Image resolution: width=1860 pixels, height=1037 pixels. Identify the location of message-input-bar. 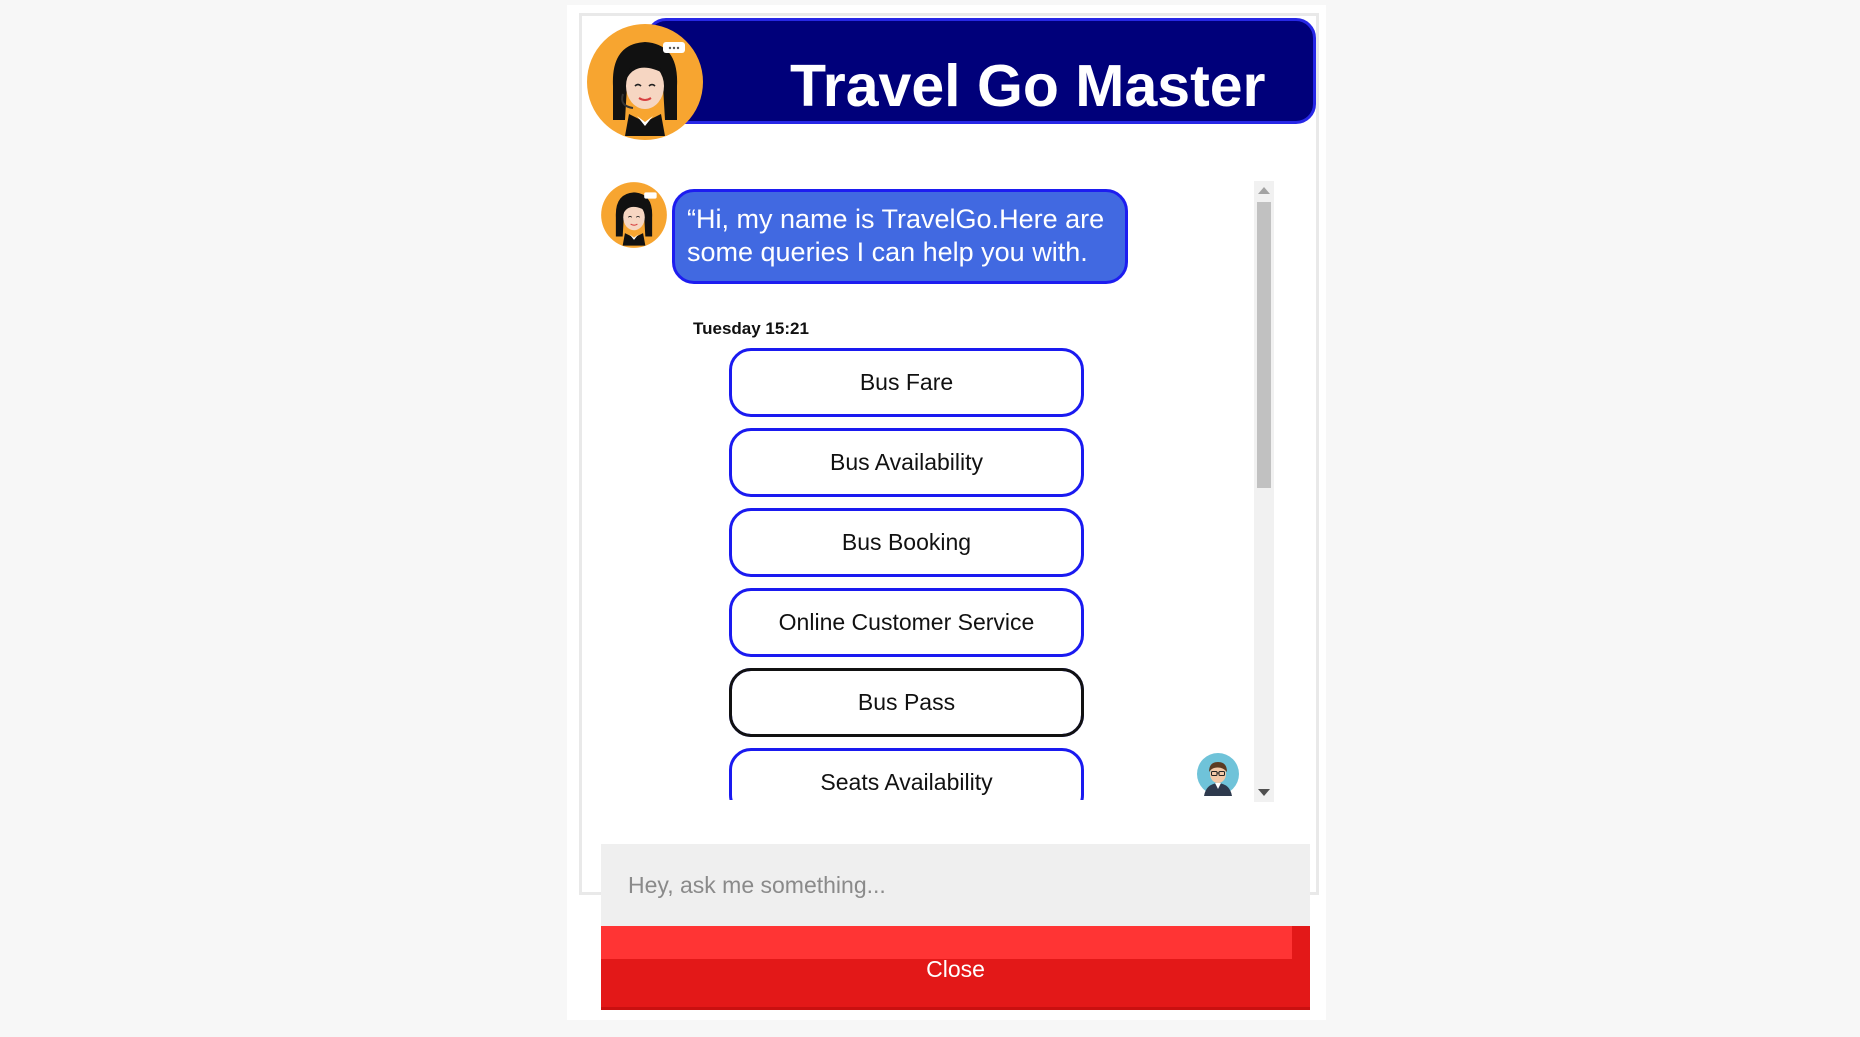
(955, 885).